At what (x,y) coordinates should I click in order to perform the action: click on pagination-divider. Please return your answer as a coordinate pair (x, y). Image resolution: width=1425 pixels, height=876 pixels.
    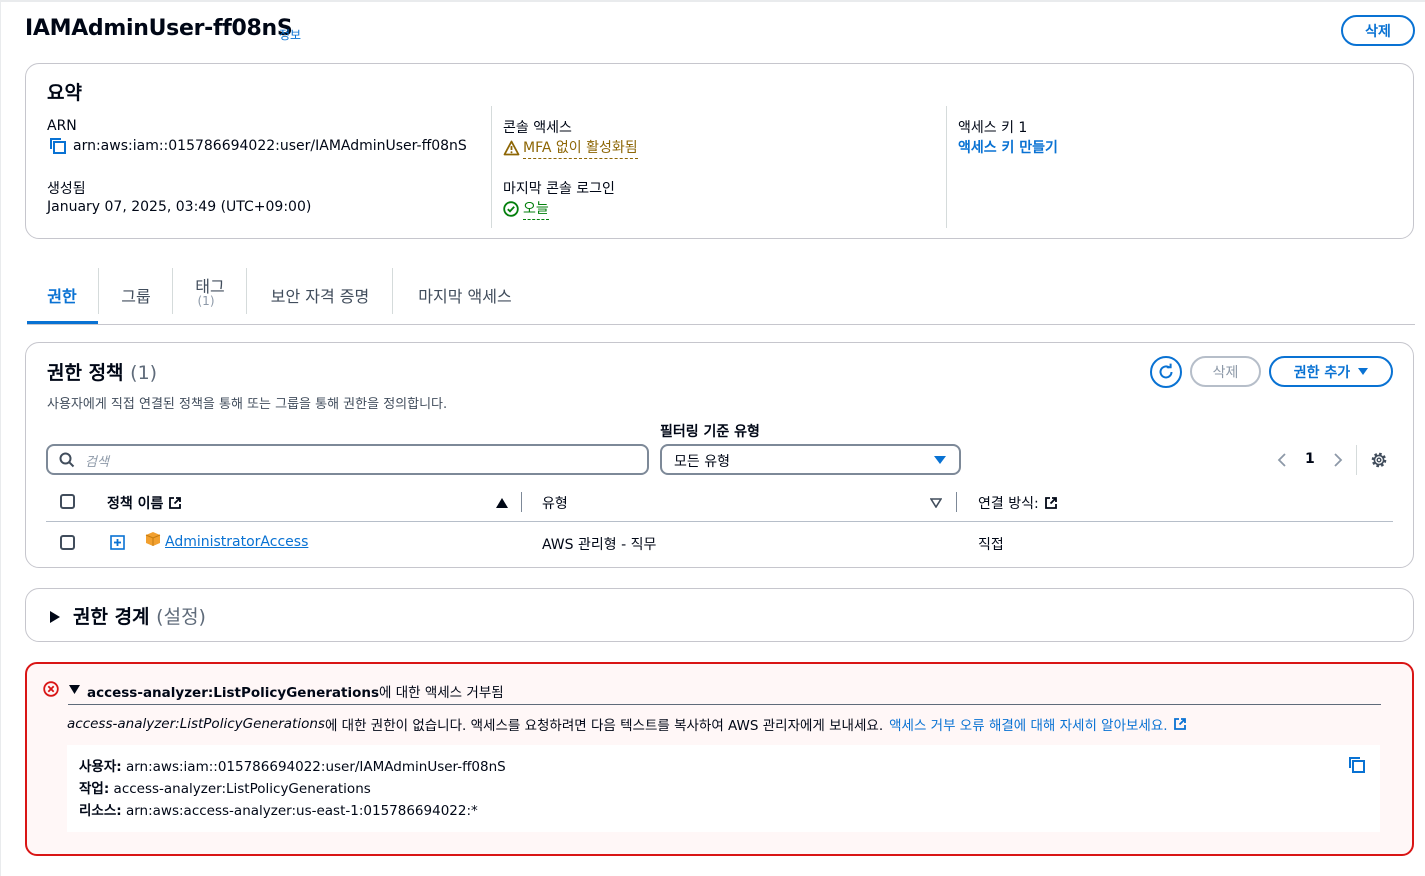
    Looking at the image, I should click on (1356, 460).